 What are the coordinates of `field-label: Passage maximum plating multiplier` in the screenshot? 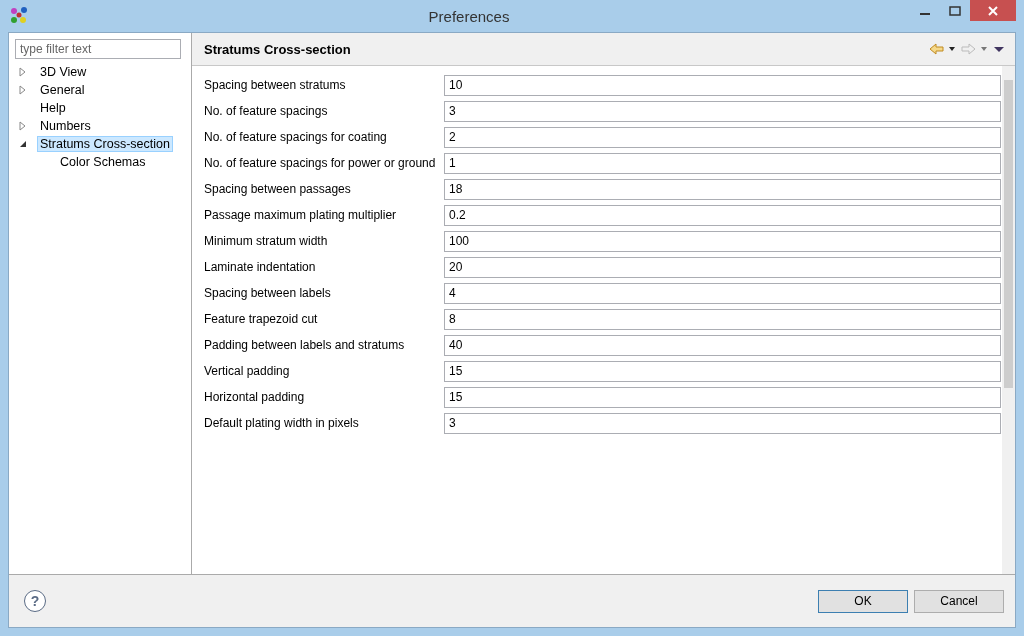 It's located at (301, 215).